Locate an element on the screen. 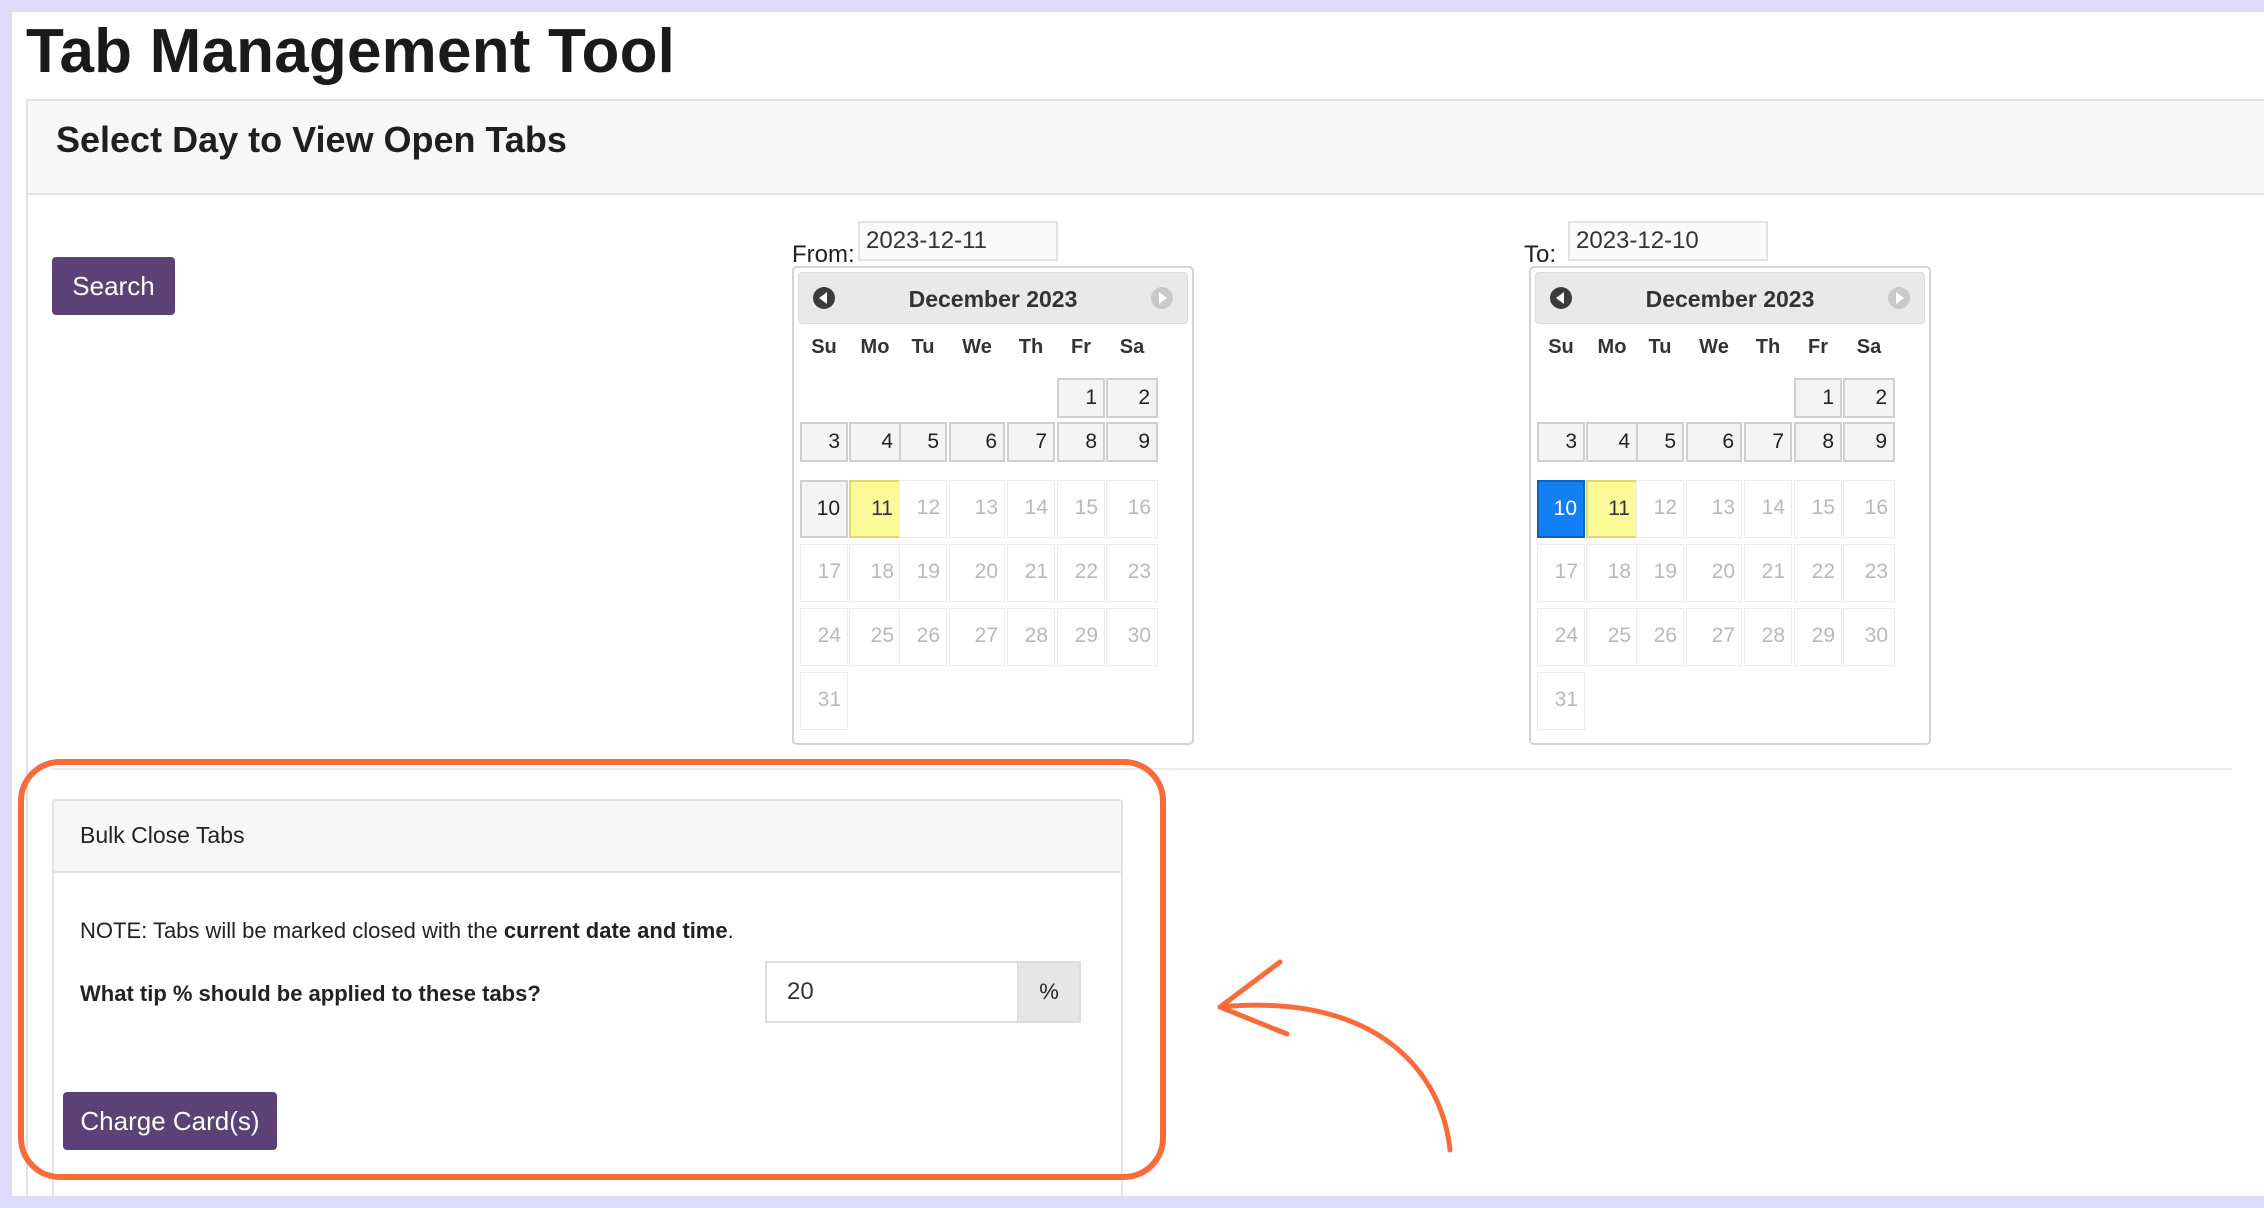 This screenshot has width=2264, height=1208. from-day-10: 10 is located at coordinates (824, 509).